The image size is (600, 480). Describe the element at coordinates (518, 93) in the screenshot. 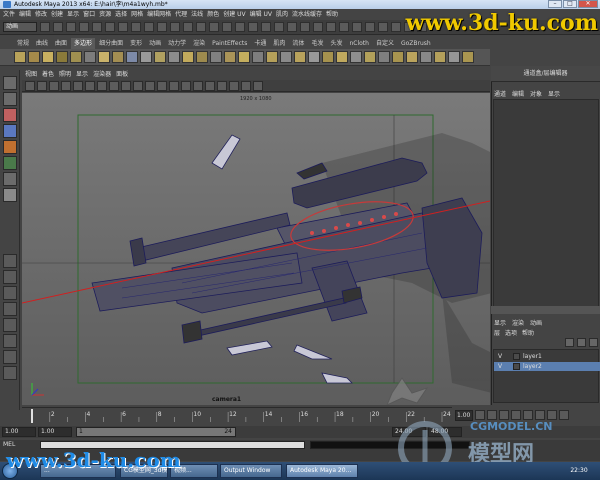

I see `channel-box-tab: 编辑` at that location.